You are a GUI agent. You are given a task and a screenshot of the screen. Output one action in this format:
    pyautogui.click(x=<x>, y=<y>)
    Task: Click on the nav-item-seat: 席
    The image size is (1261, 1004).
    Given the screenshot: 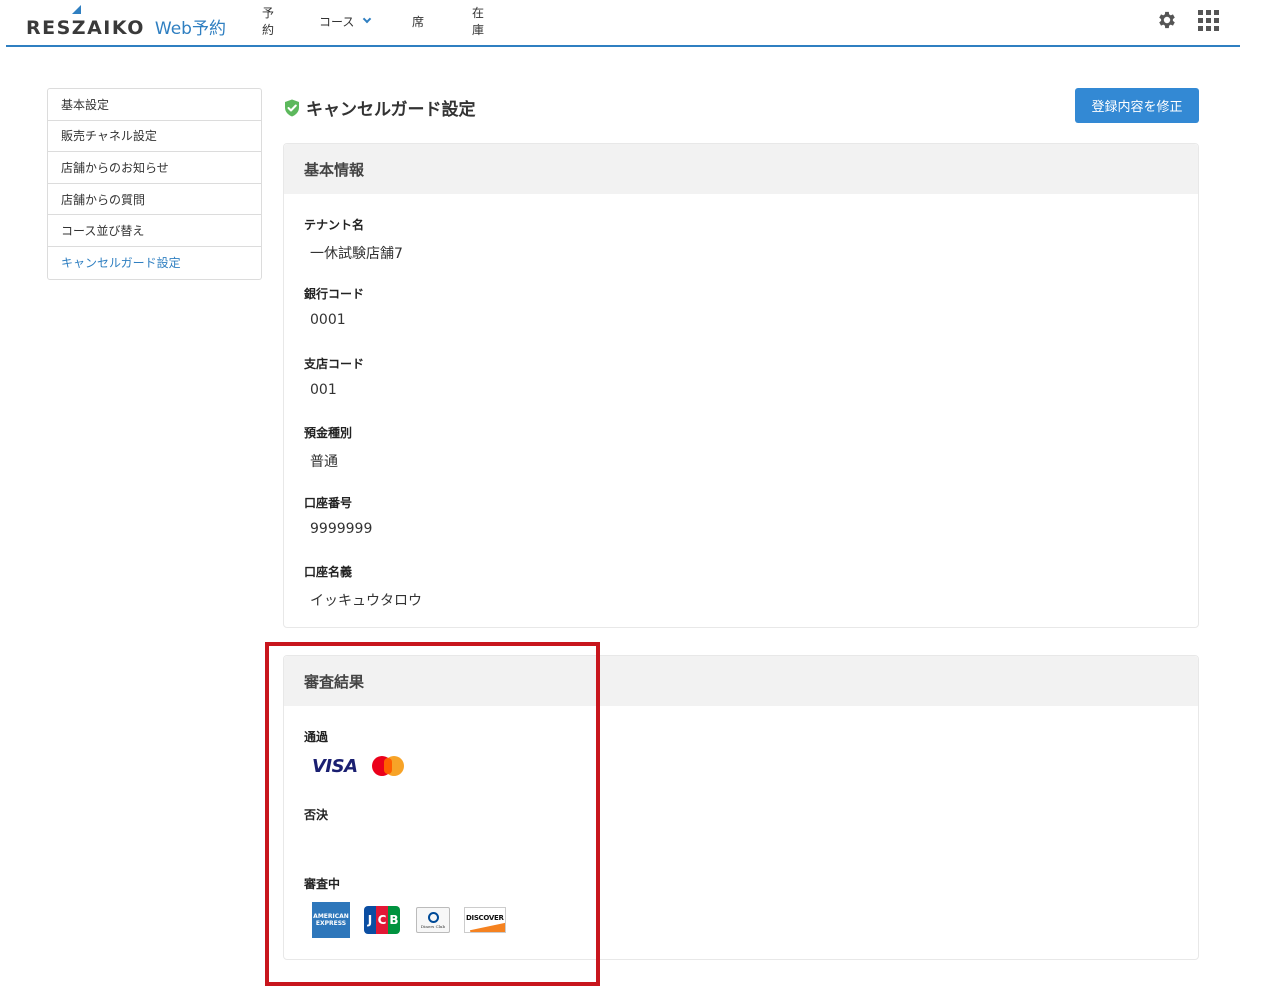 What is the action you would take?
    pyautogui.click(x=418, y=21)
    